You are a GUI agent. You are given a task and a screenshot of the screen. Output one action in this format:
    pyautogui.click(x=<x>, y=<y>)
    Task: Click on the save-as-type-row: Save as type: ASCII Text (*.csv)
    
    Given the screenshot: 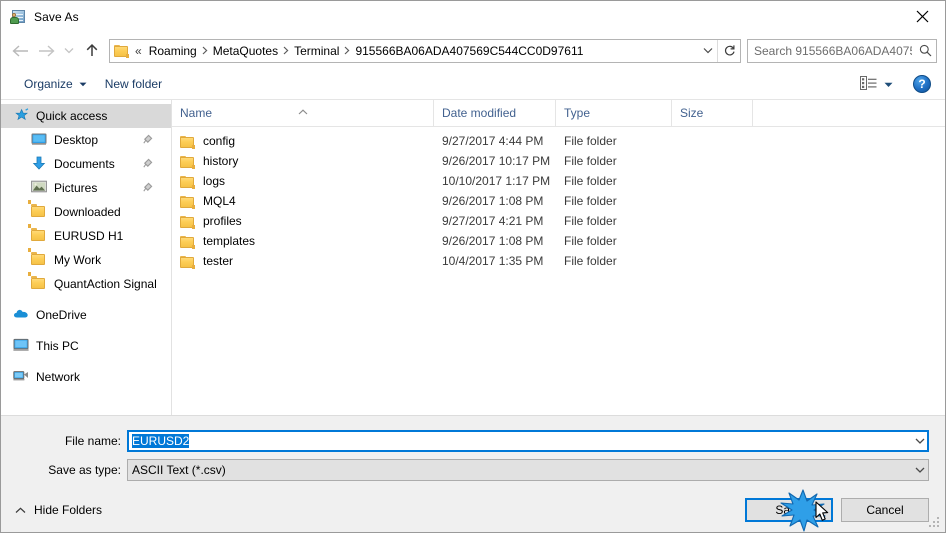 What is the action you would take?
    pyautogui.click(x=473, y=470)
    